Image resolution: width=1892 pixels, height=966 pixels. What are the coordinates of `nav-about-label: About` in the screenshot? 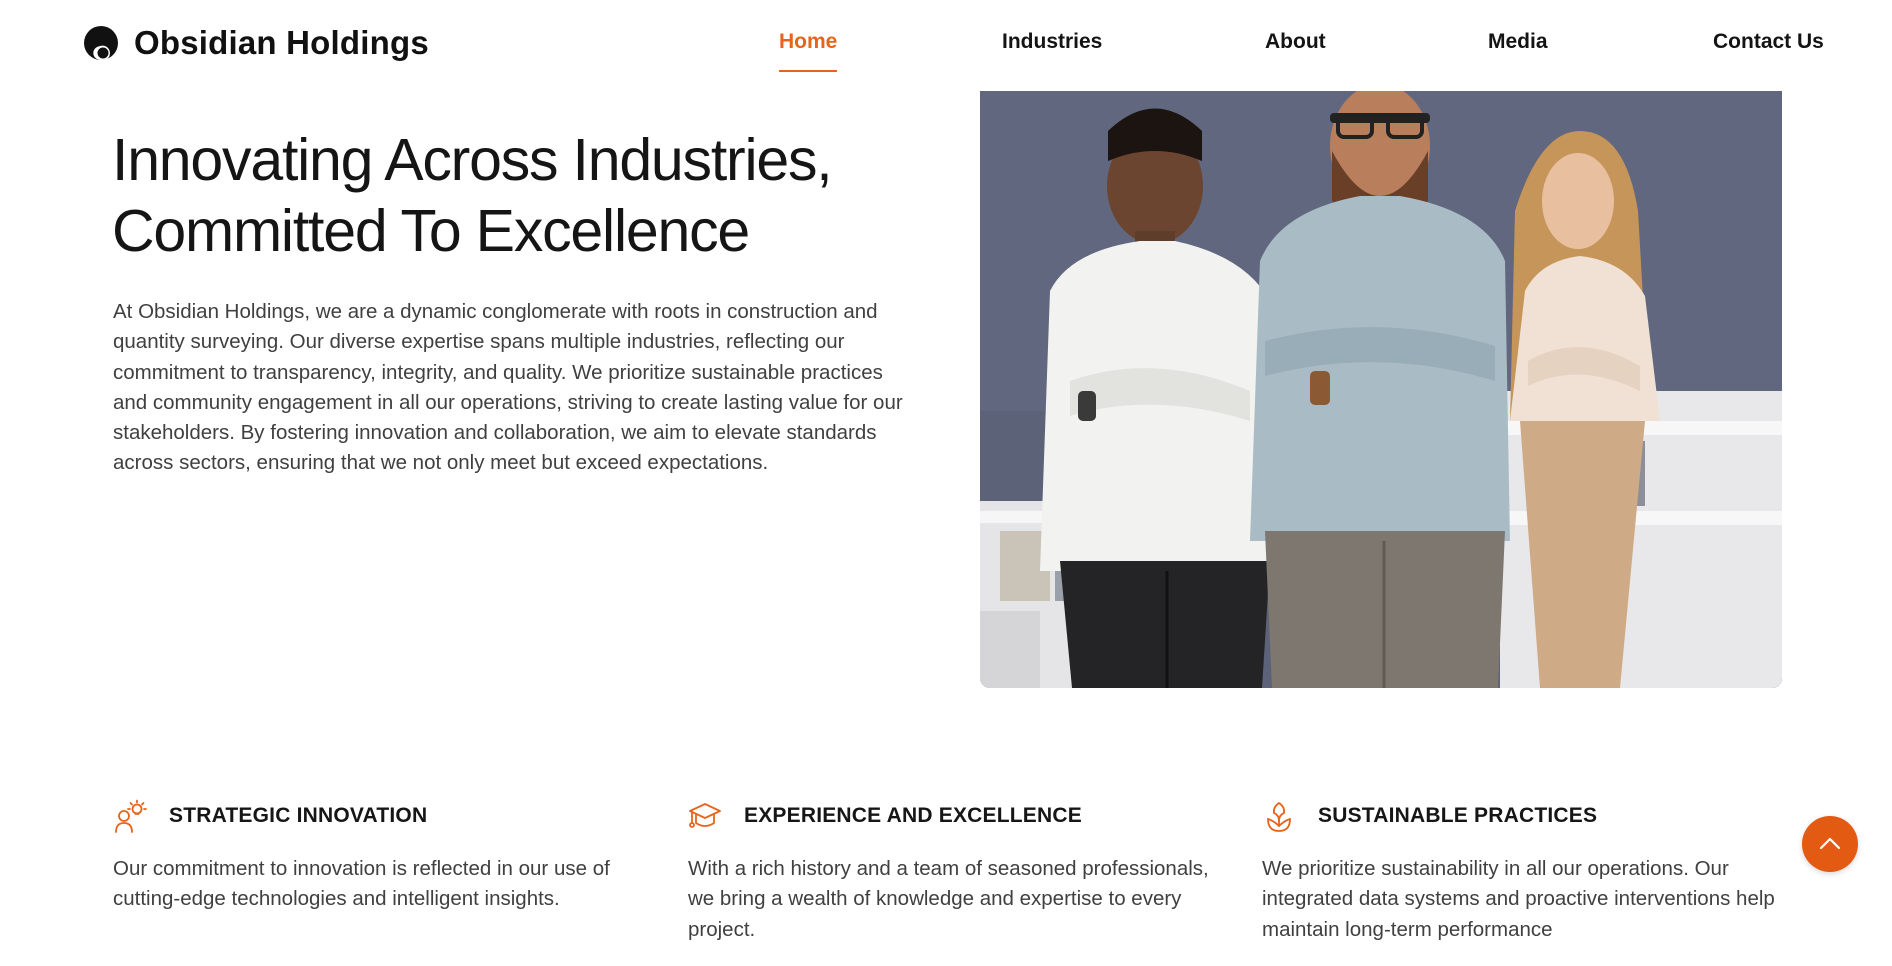 It's located at (1295, 41).